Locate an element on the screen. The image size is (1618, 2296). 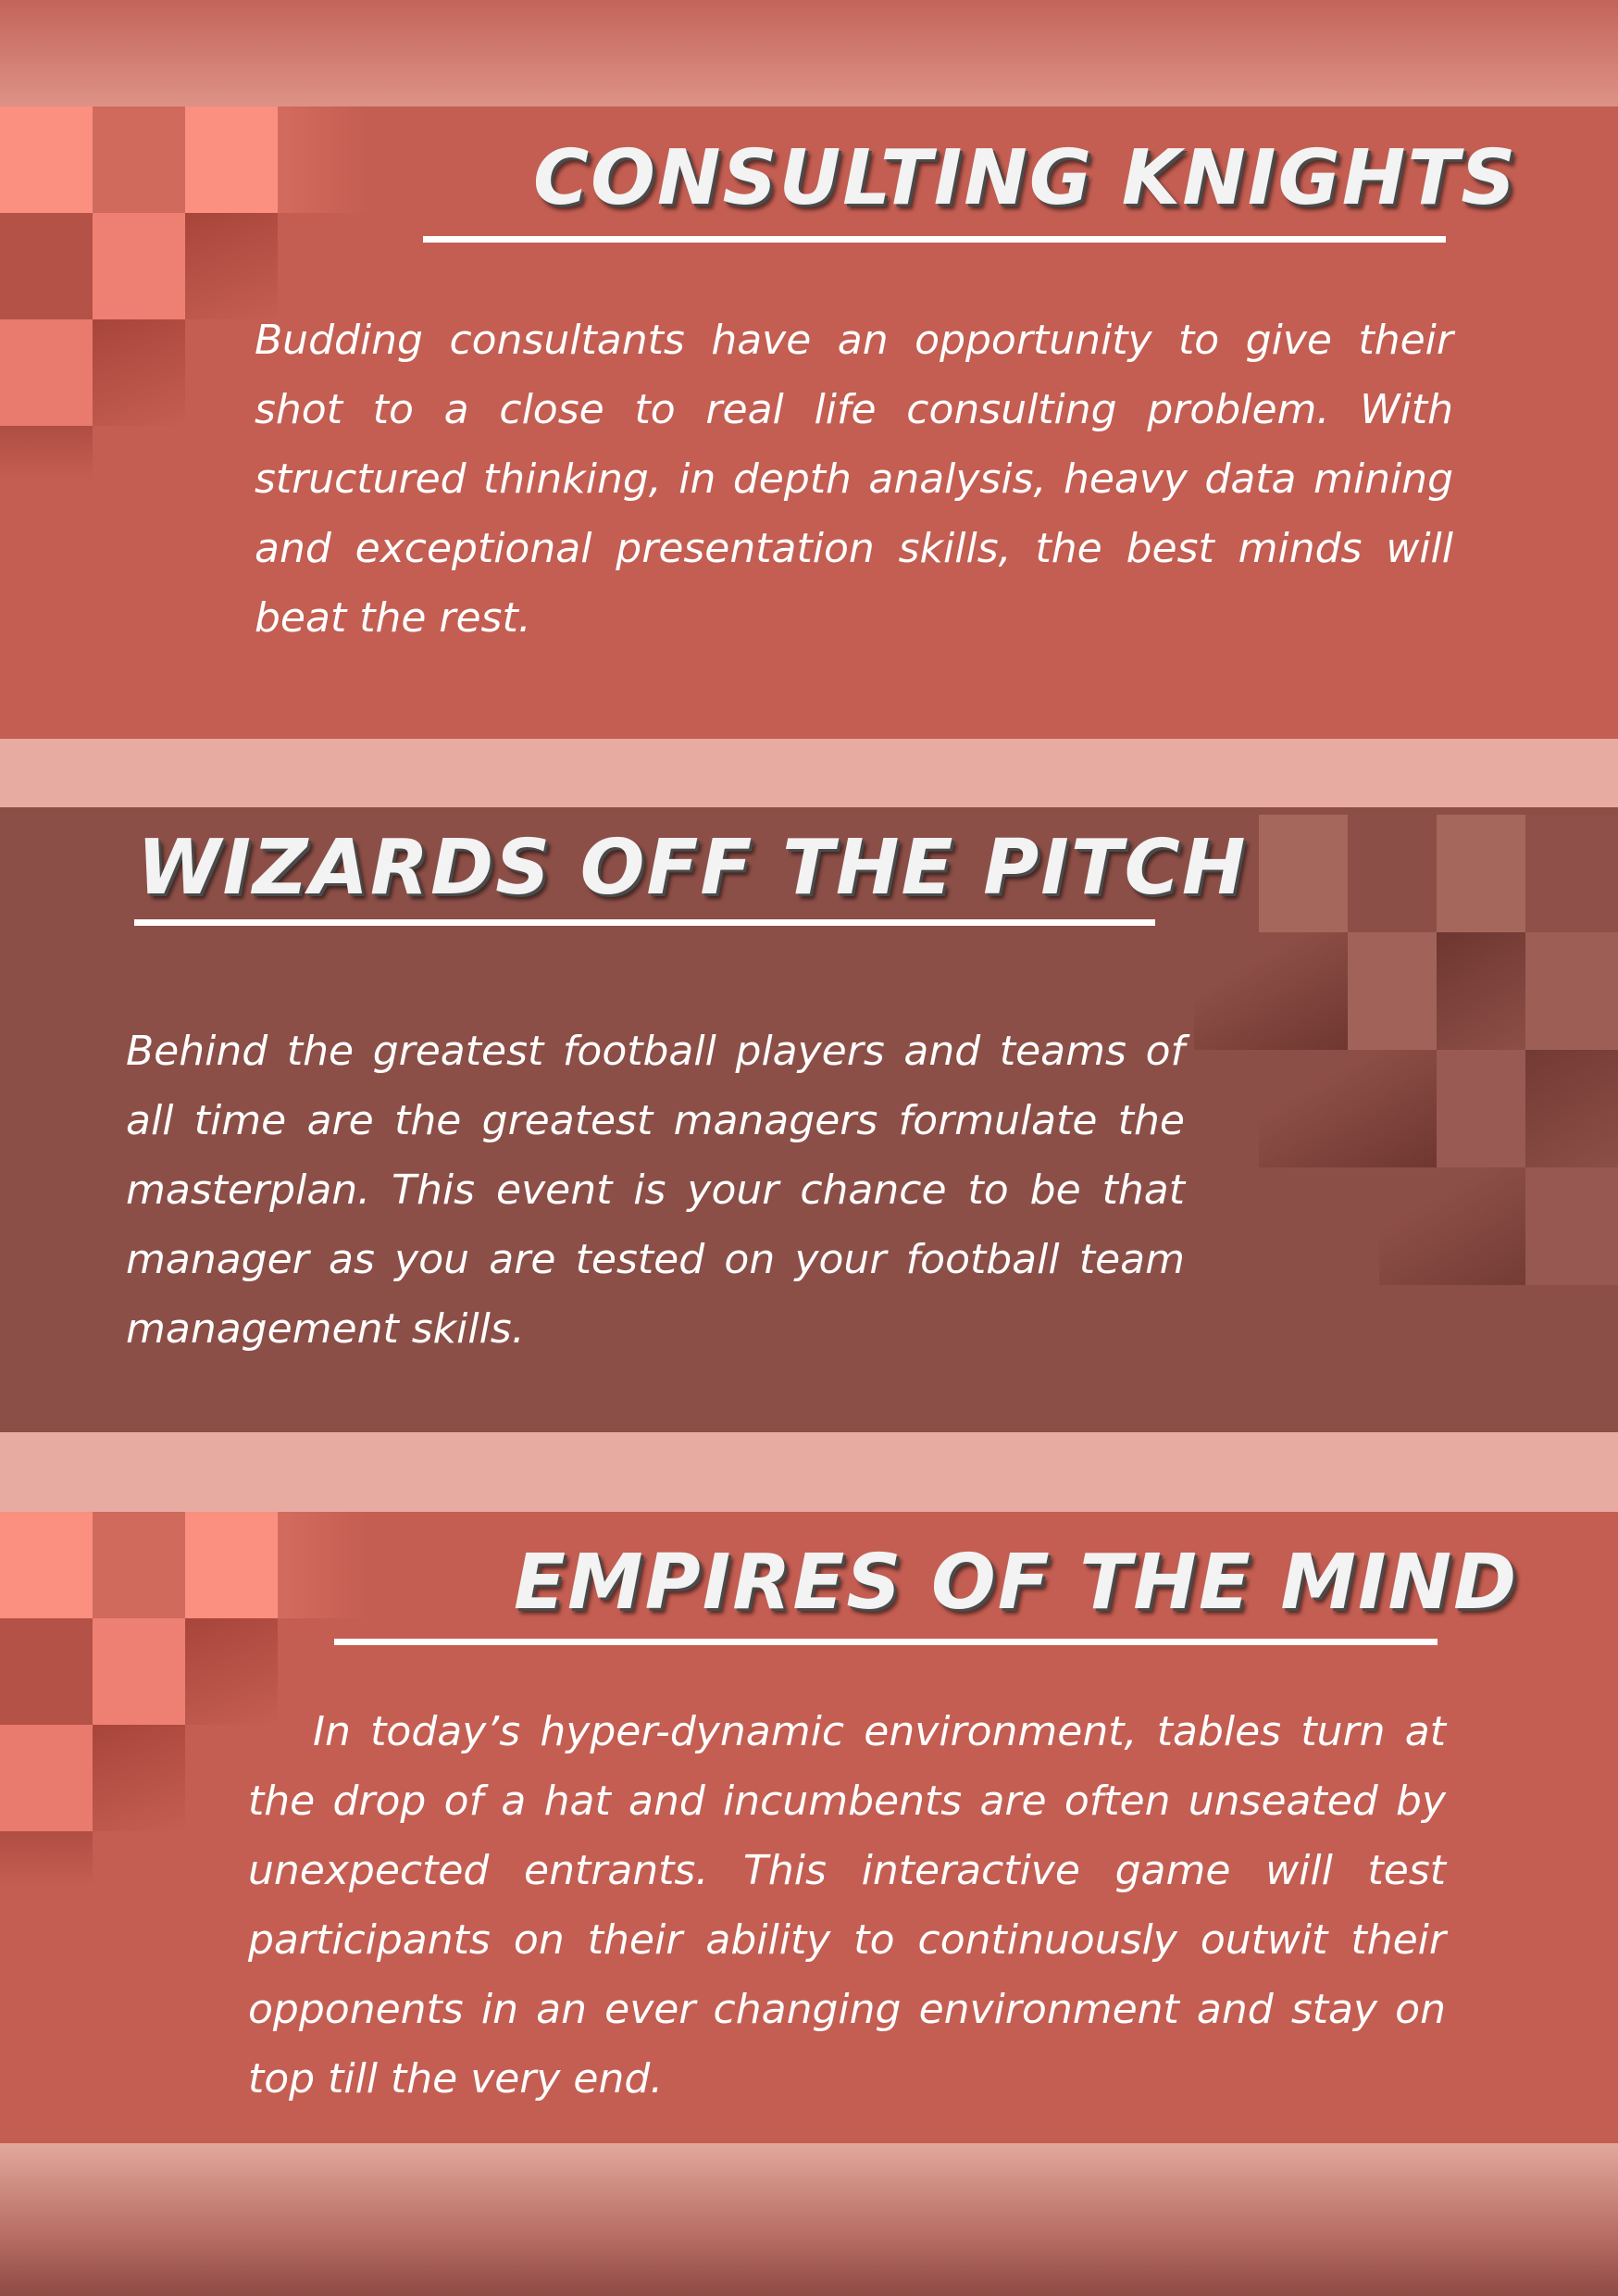
bottom-band is located at coordinates (809, 2219).